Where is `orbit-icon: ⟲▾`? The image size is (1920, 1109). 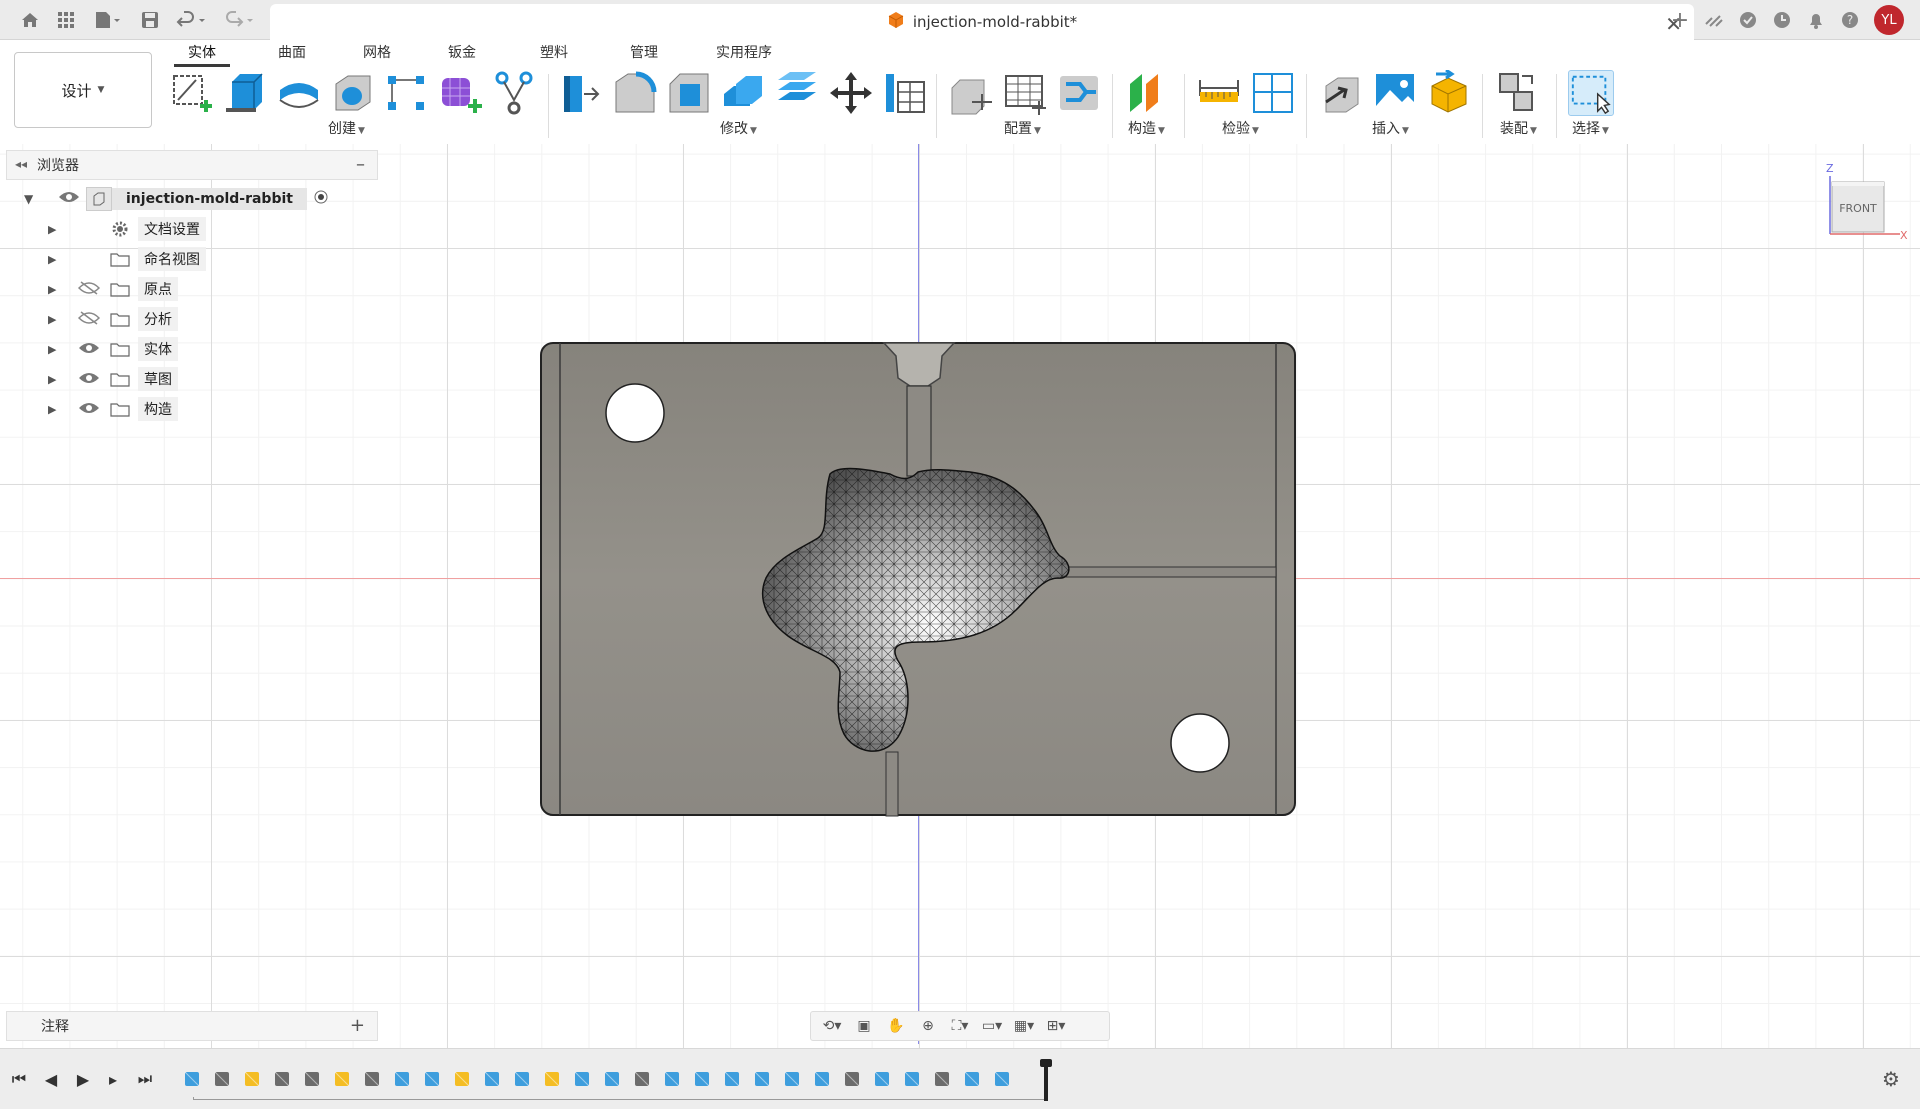 orbit-icon: ⟲▾ is located at coordinates (832, 1026).